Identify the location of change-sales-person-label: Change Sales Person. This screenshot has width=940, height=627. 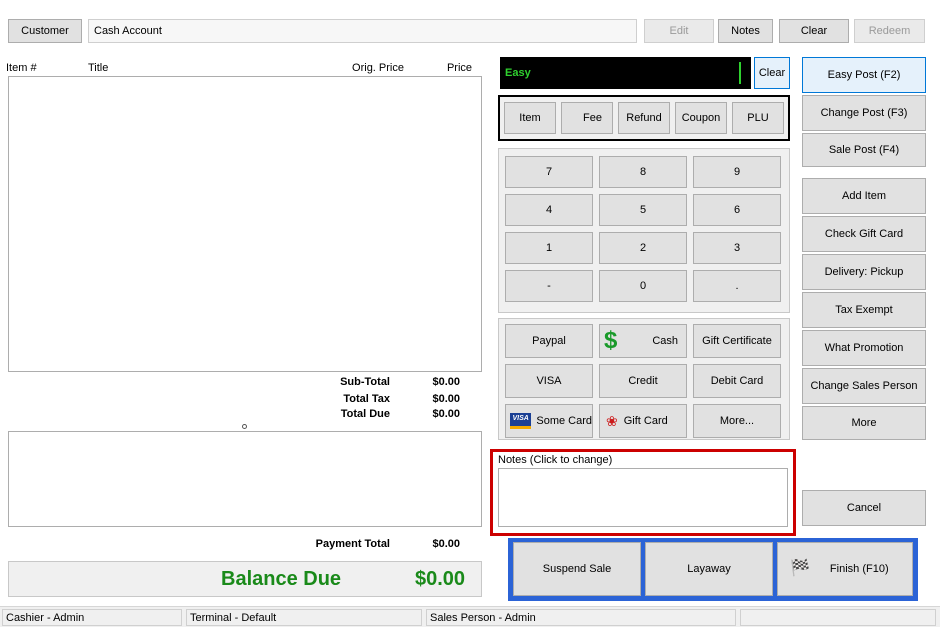
(864, 386).